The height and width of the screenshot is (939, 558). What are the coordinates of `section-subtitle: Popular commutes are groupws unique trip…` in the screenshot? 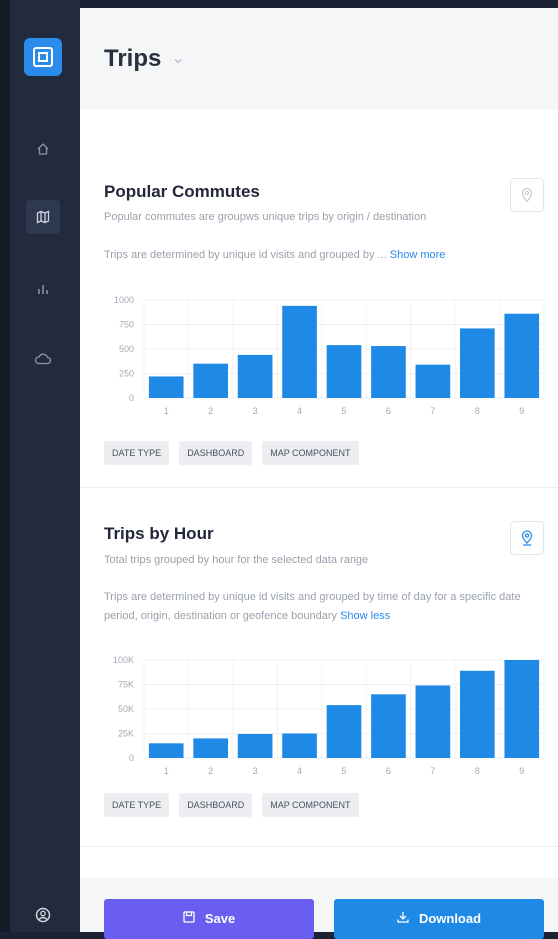 It's located at (265, 217).